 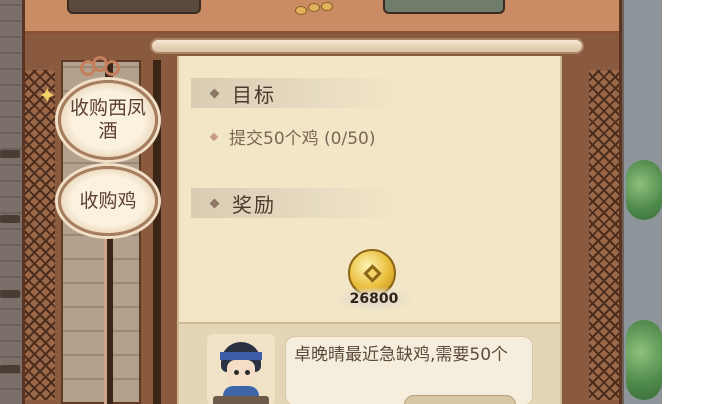 What do you see at coordinates (401, 355) in the screenshot?
I see `npc-dialog-text: 卓晚晴最近急缺鸡,需要50个` at bounding box center [401, 355].